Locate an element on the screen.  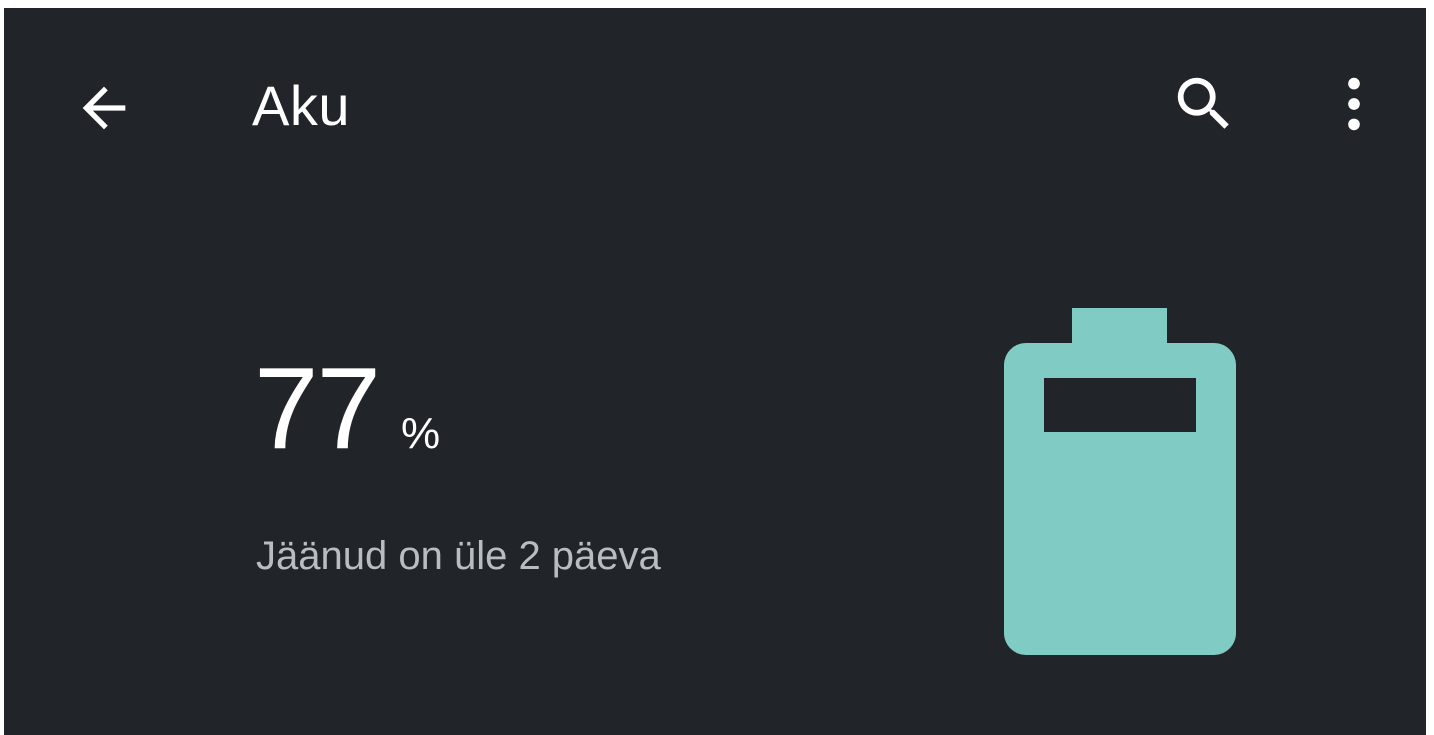
battery-level: 77% is located at coordinates (347, 408).